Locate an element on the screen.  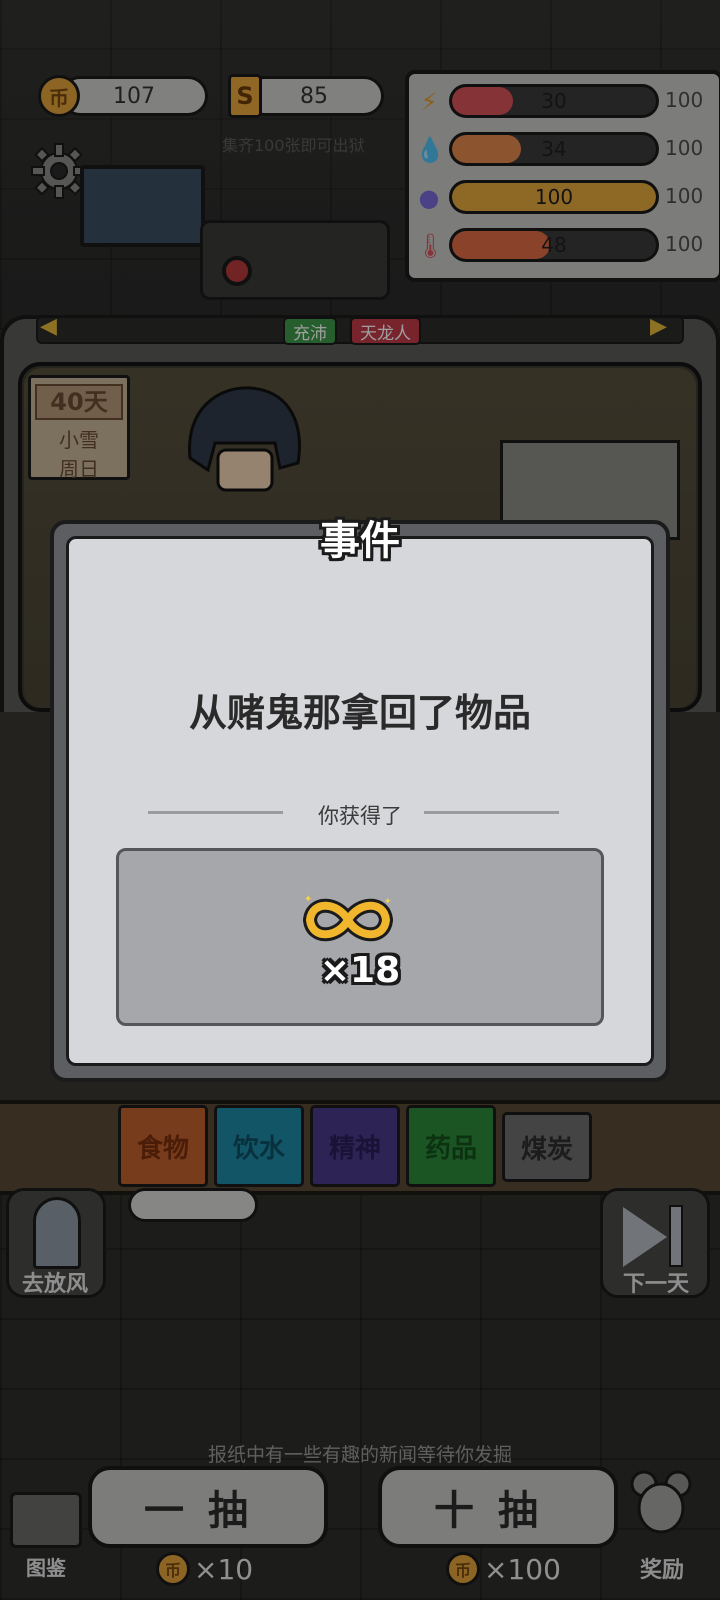
infinity-item-icon: ✦ ✦ is located at coordinates (348, 920).